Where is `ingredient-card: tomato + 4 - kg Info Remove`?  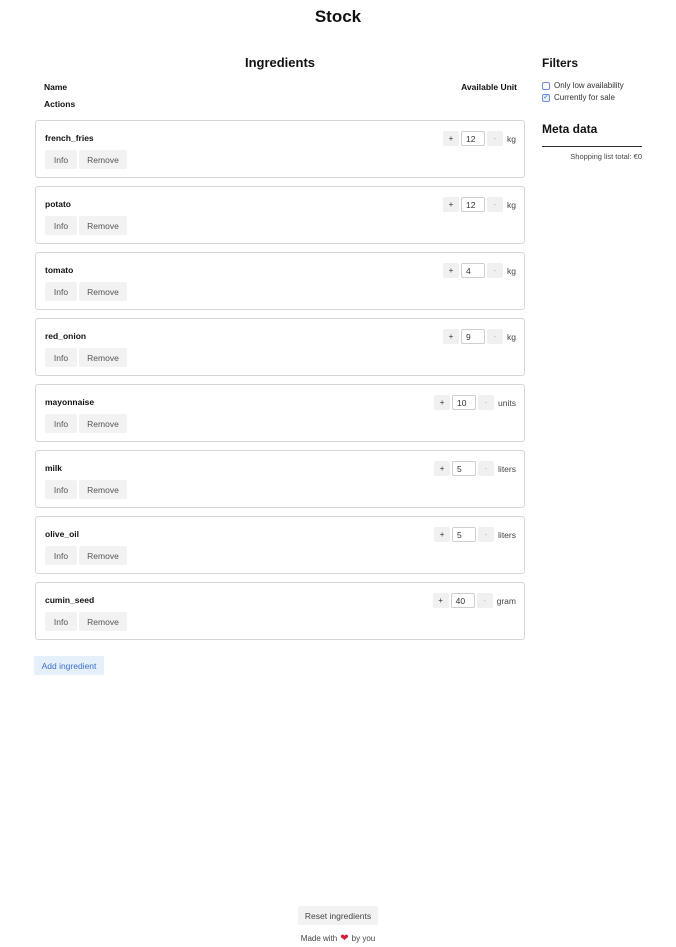
ingredient-card: tomato + 4 - kg Info Remove is located at coordinates (280, 281).